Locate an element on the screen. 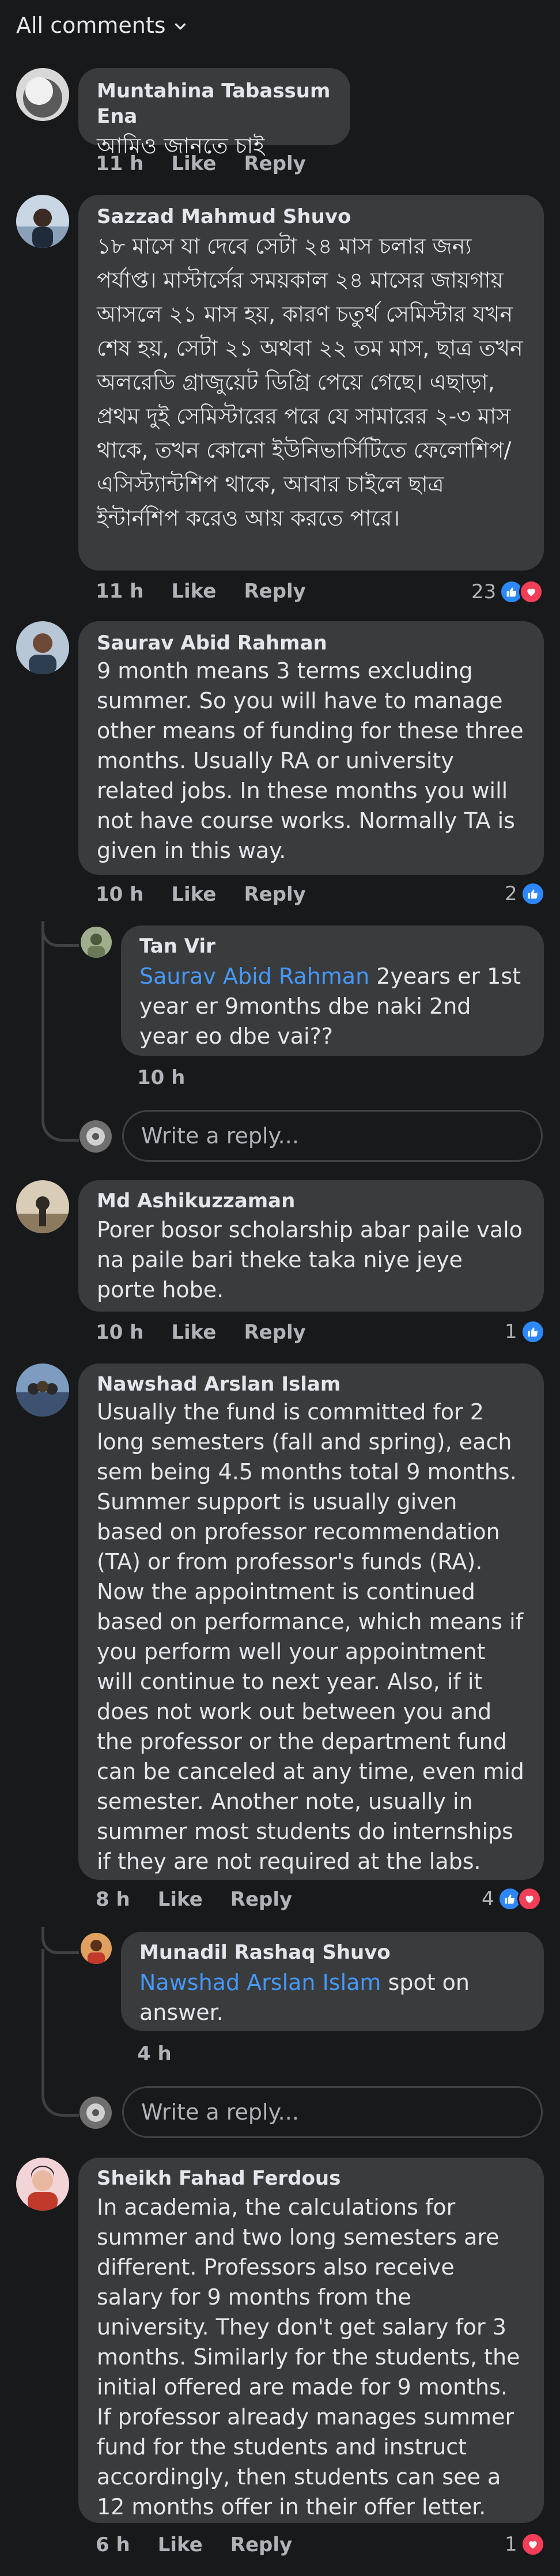 This screenshot has width=560, height=2576. comment-actions: 8 h Like Reply is located at coordinates (194, 1899).